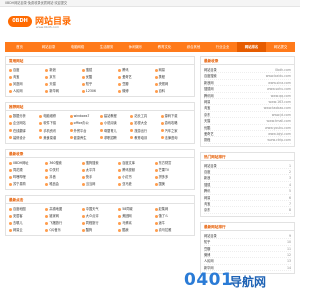  Describe the element at coordinates (136, 184) in the screenshot. I see `site-link: 亚马逊` at that location.